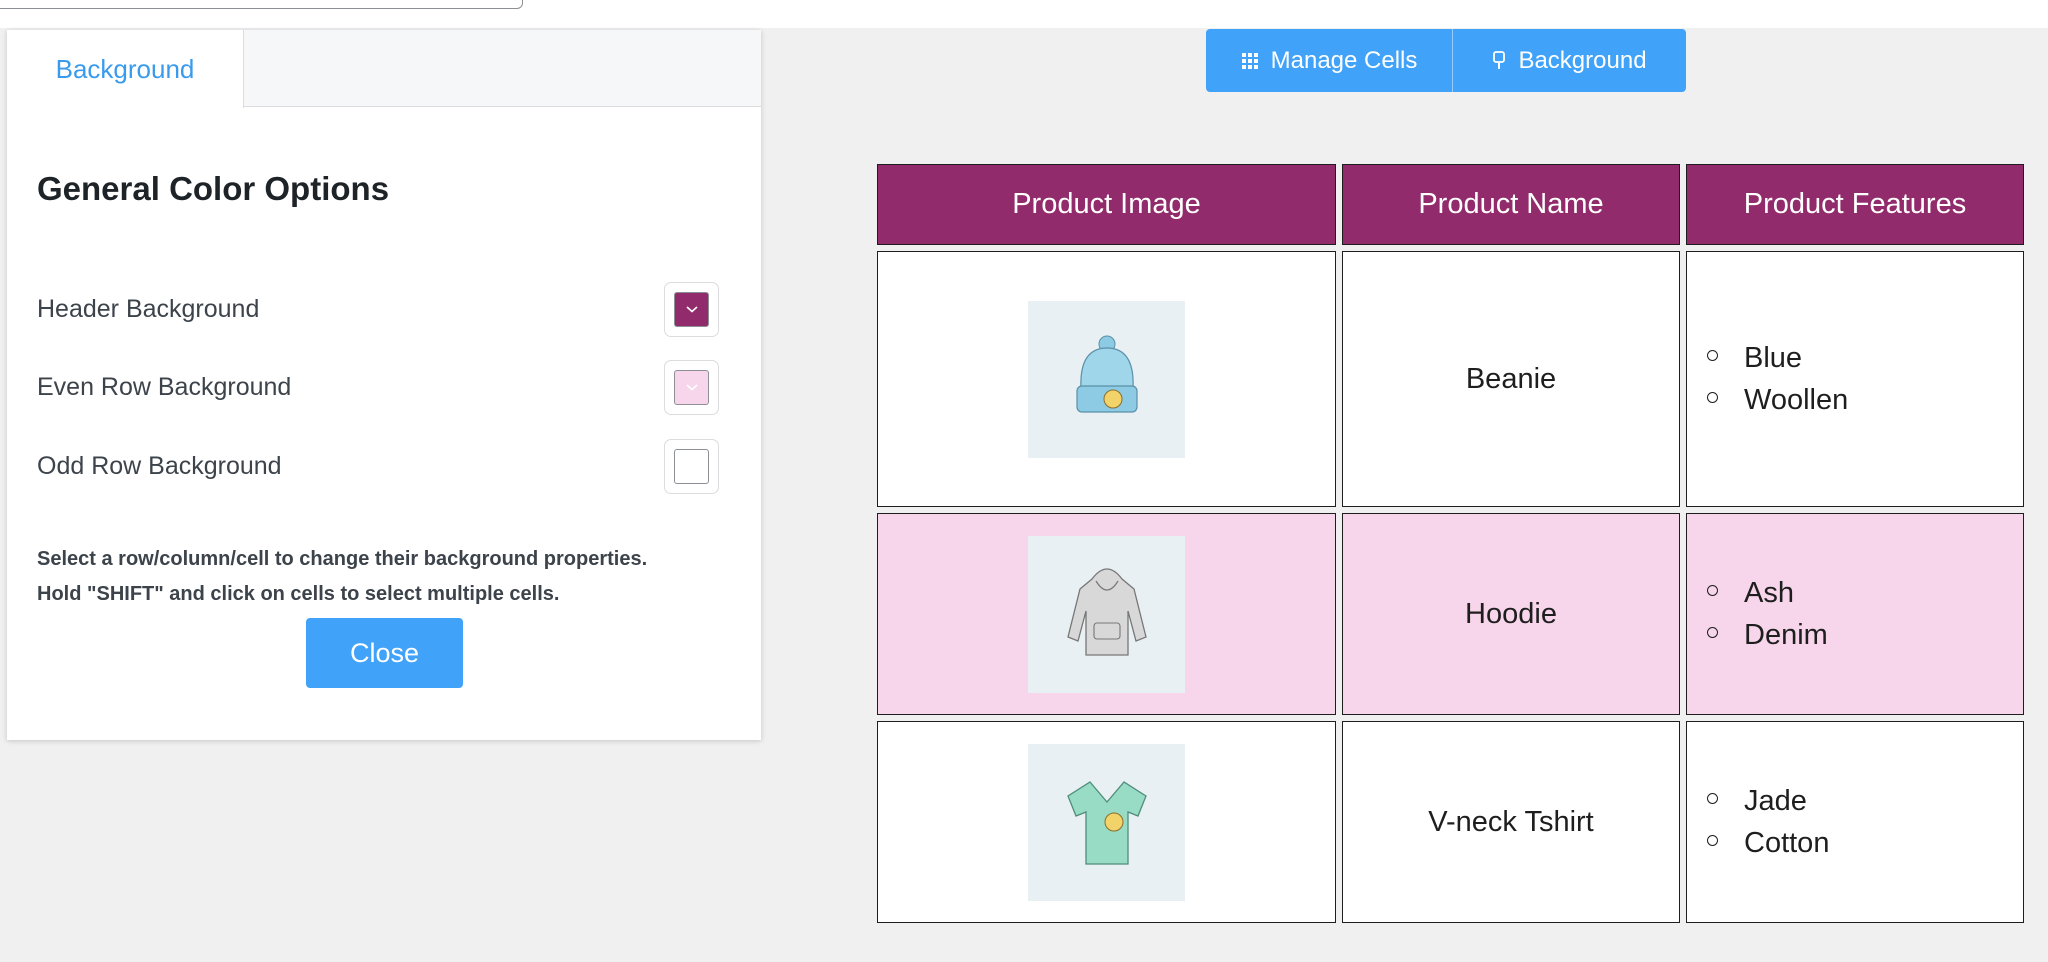 Image resolution: width=2048 pixels, height=962 pixels. Describe the element at coordinates (261, 4) in the screenshot. I see `top-text-input` at that location.